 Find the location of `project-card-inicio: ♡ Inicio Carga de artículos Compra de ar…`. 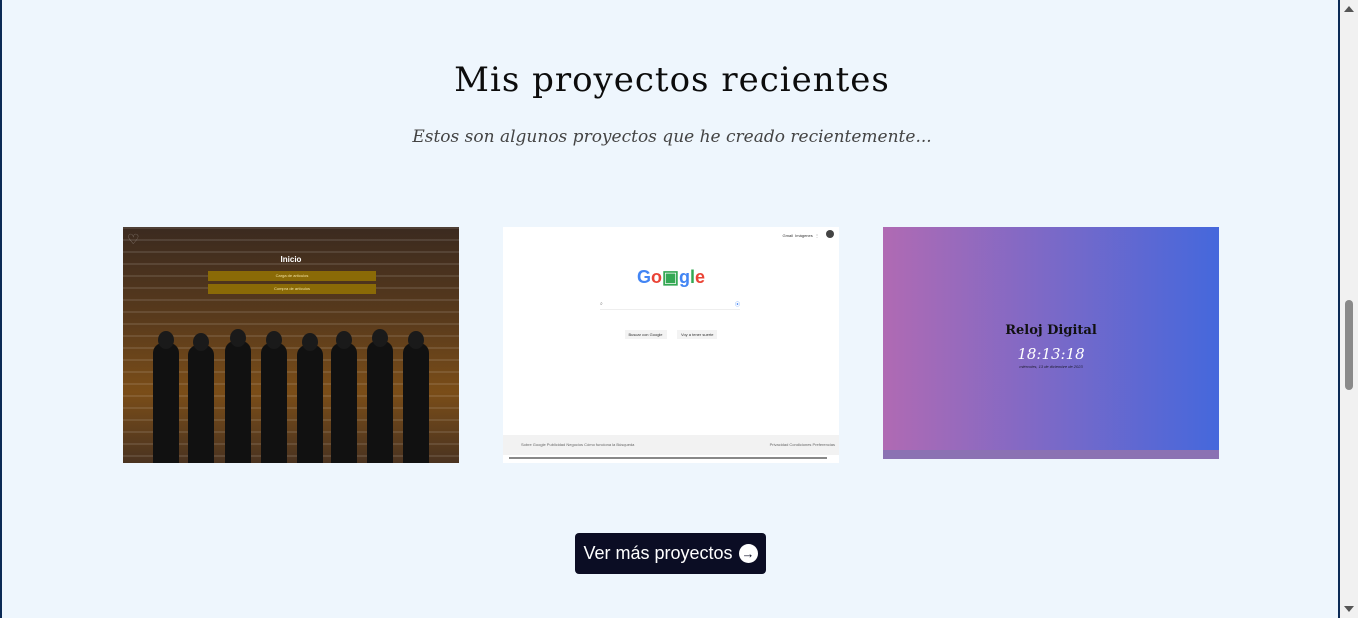

project-card-inicio: ♡ Inicio Carga de artículos Compra de ar… is located at coordinates (291, 345).